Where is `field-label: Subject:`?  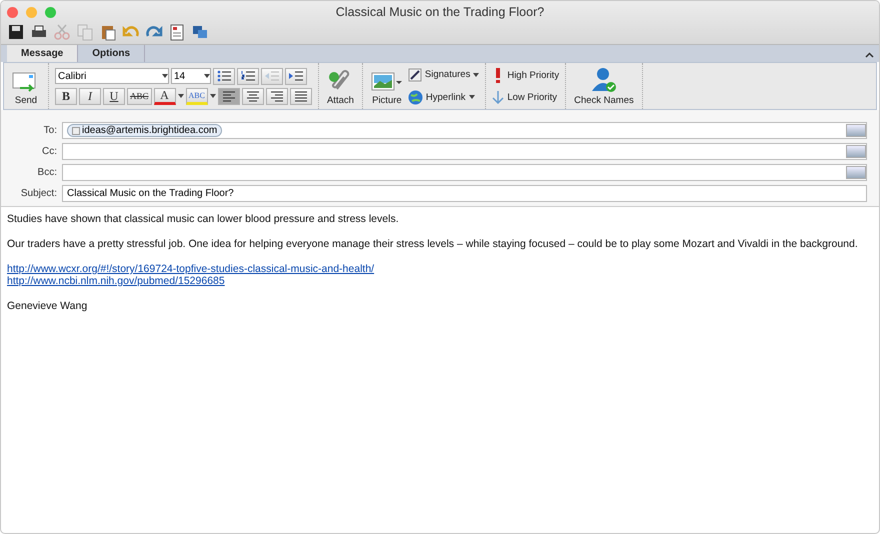 field-label: Subject: is located at coordinates (38, 193).